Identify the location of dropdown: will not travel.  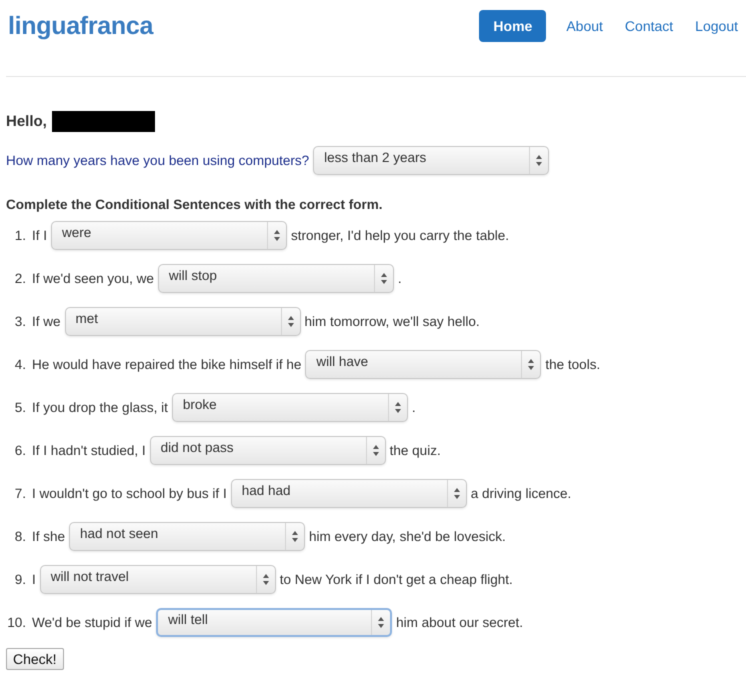
(158, 579).